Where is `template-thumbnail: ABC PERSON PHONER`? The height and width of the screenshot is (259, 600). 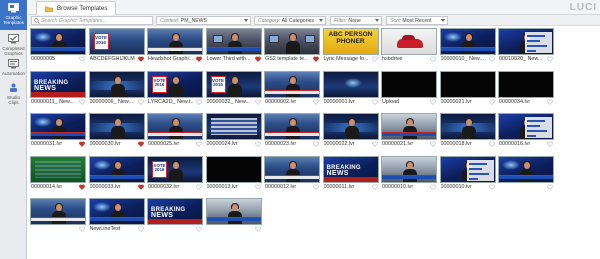
template-thumbnail: ABC PERSON PHONER is located at coordinates (350, 41).